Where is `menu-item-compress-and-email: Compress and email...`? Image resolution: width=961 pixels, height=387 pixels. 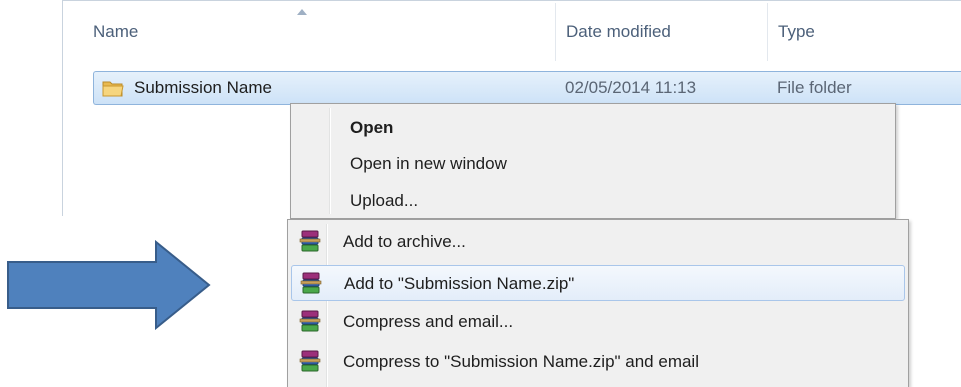 menu-item-compress-and-email: Compress and email... is located at coordinates (598, 322).